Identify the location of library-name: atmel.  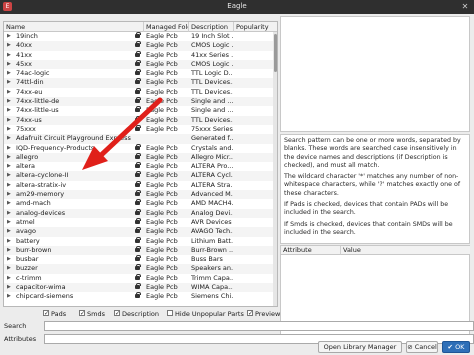
(25, 221).